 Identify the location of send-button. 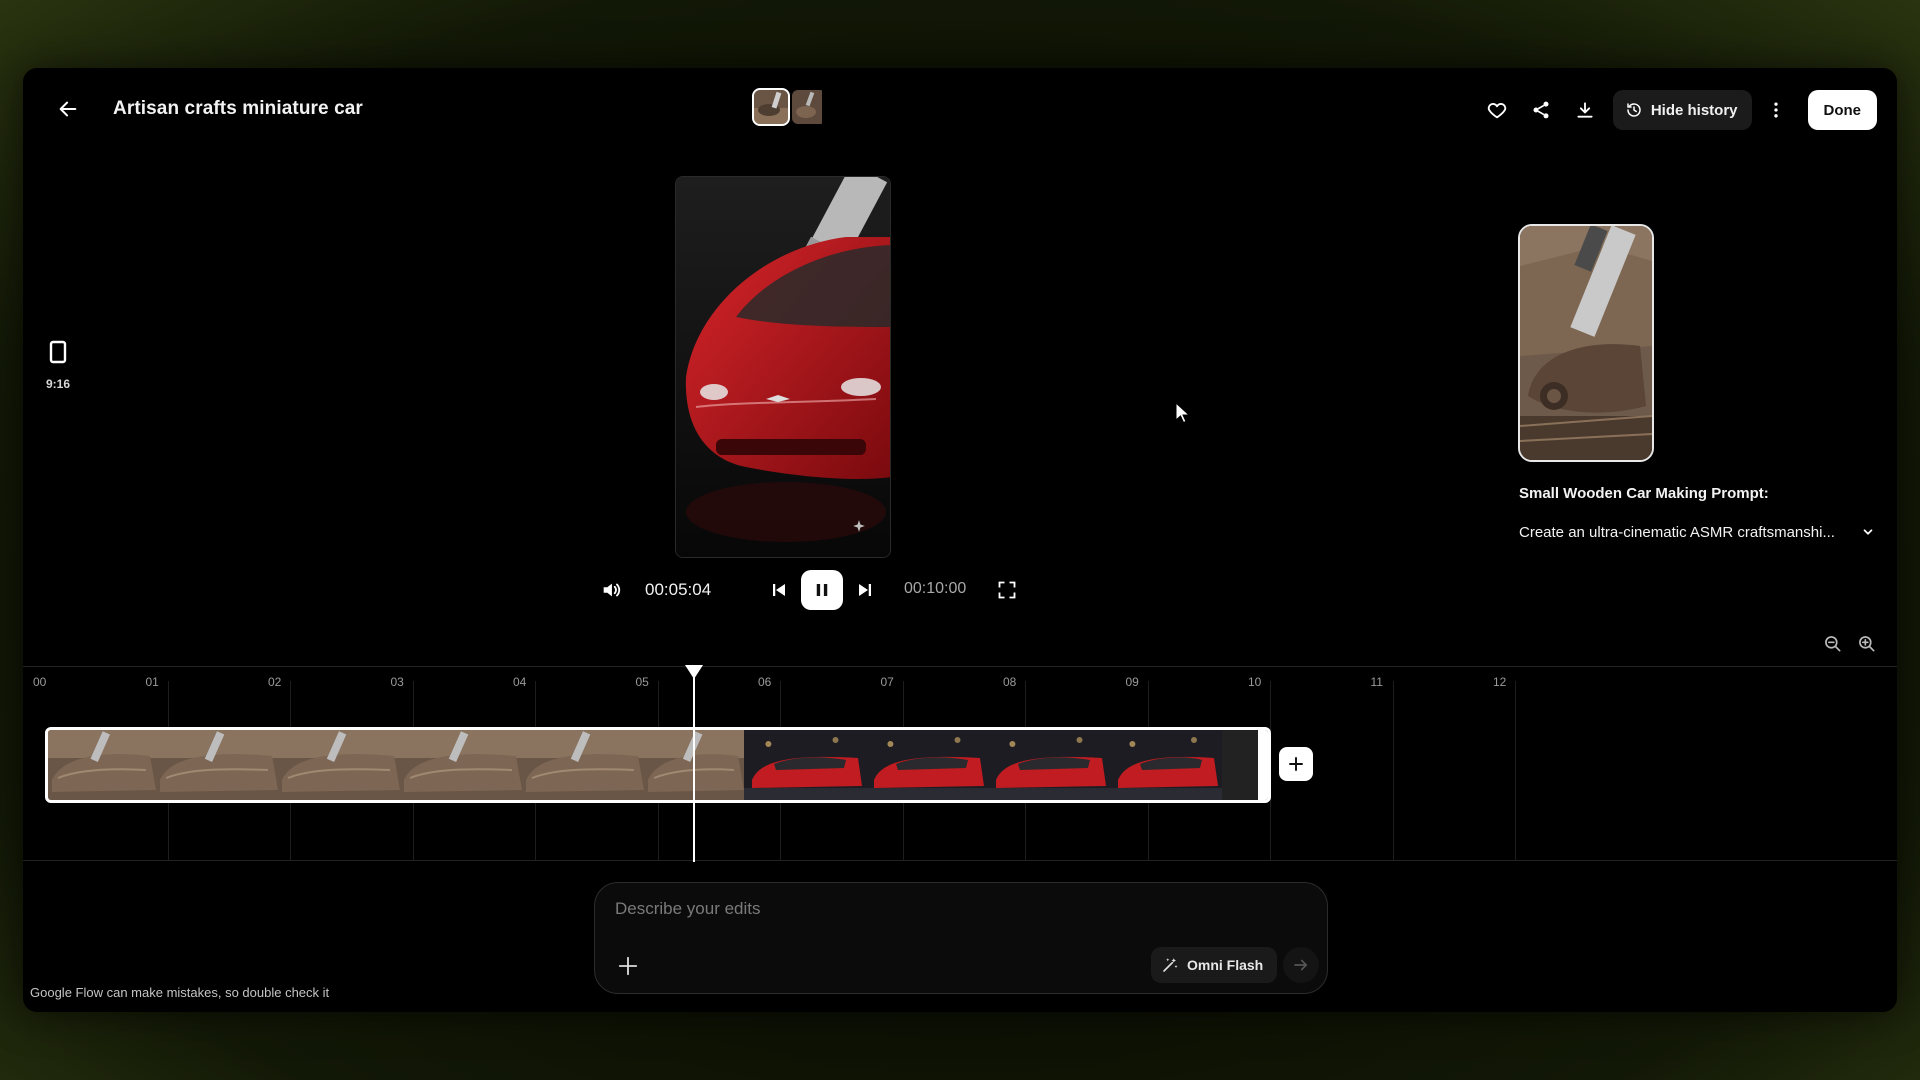
(1301, 965).